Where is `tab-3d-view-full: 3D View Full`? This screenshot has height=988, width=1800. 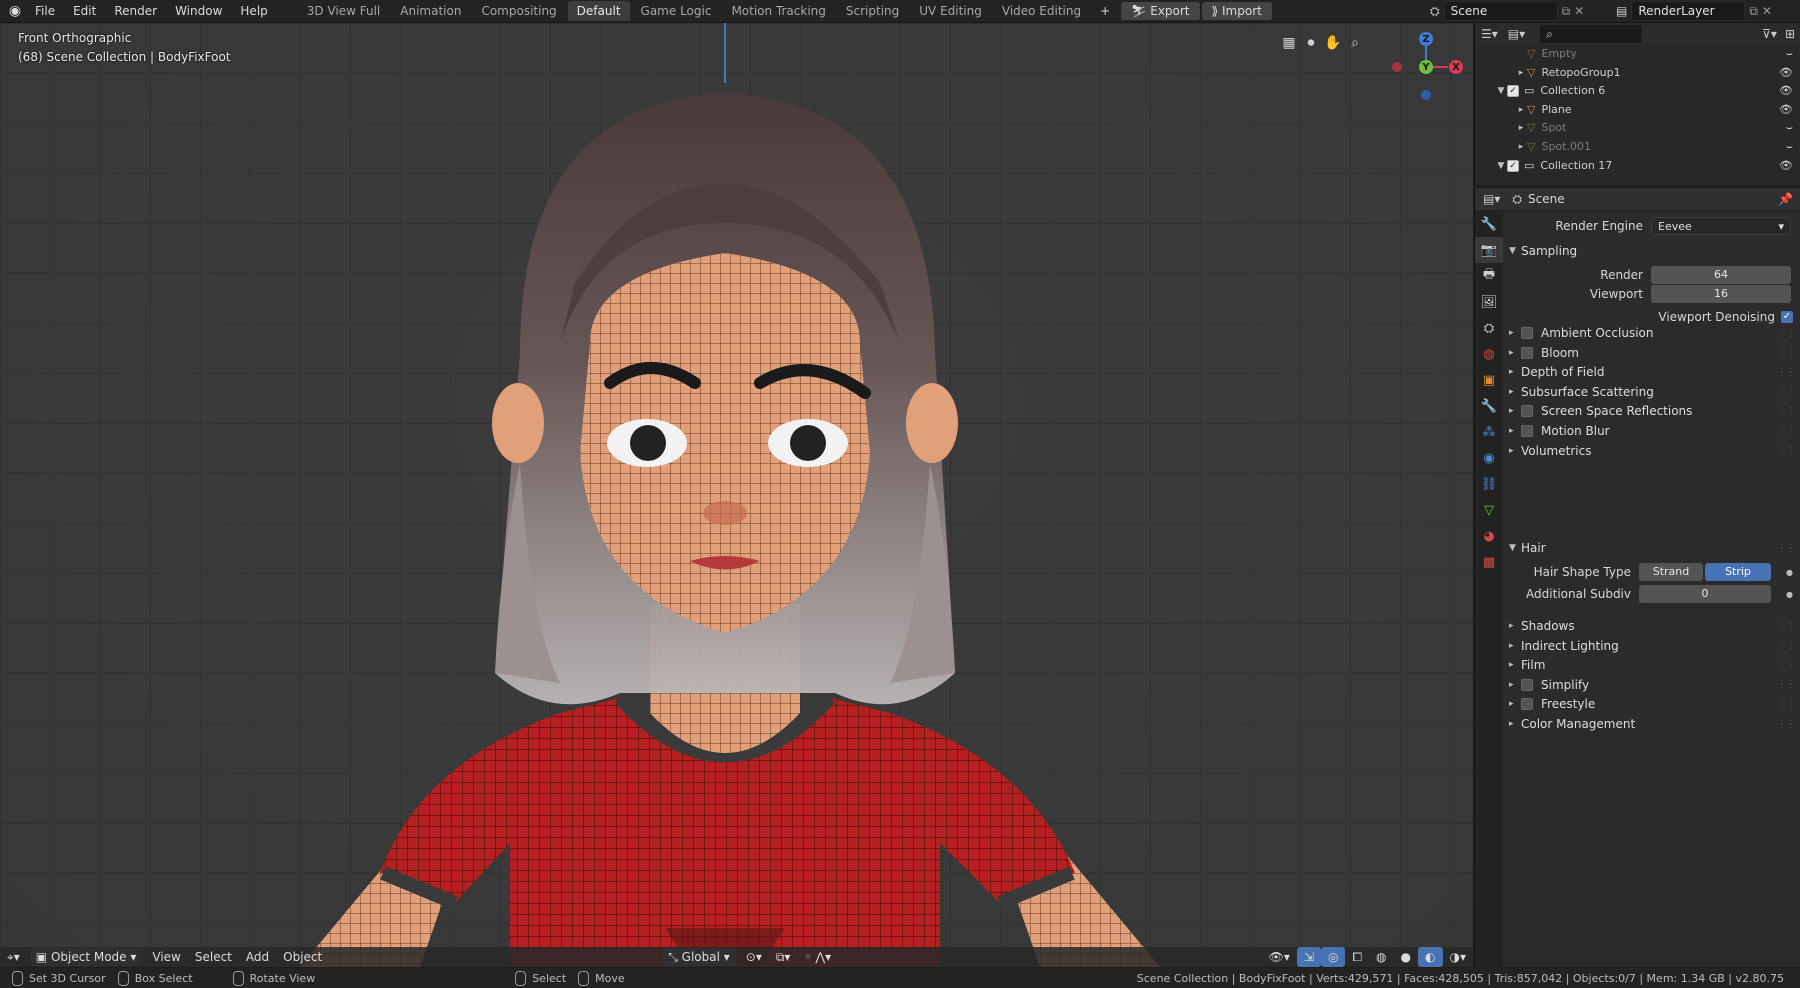 tab-3d-view-full: 3D View Full is located at coordinates (344, 11).